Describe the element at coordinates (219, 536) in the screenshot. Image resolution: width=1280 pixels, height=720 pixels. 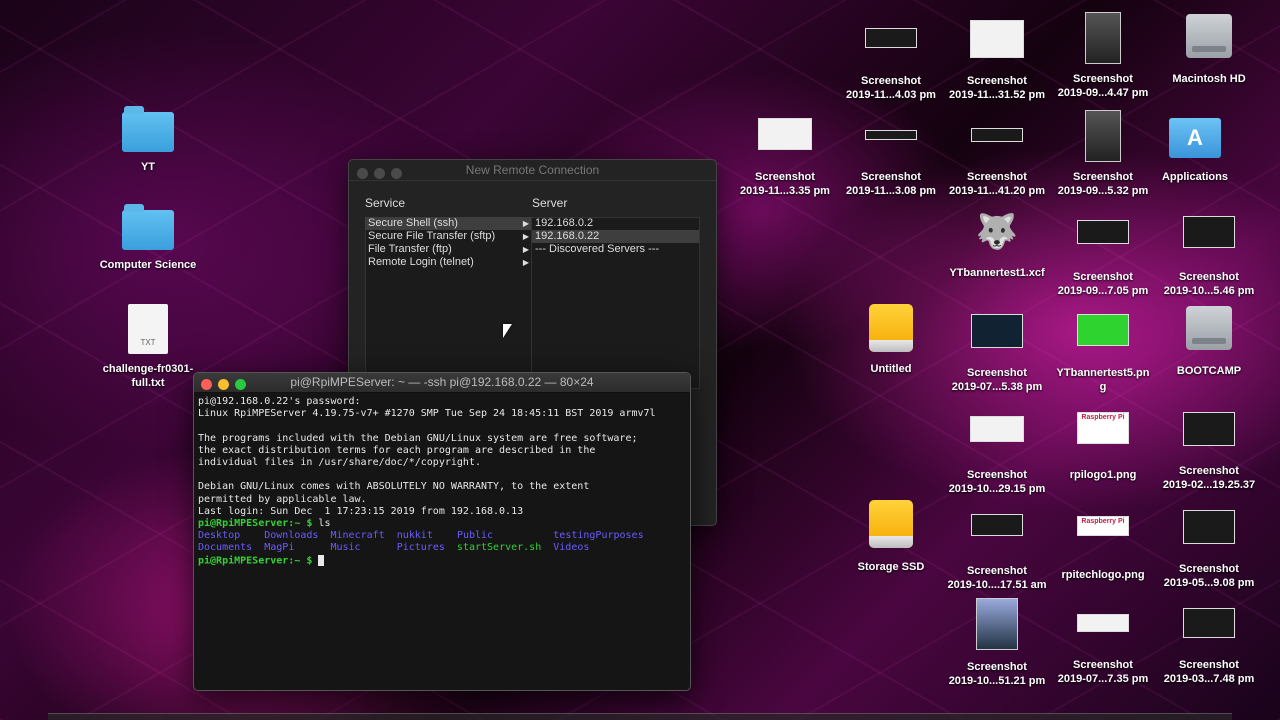
I see `ls-entry-dir: Desktop` at that location.